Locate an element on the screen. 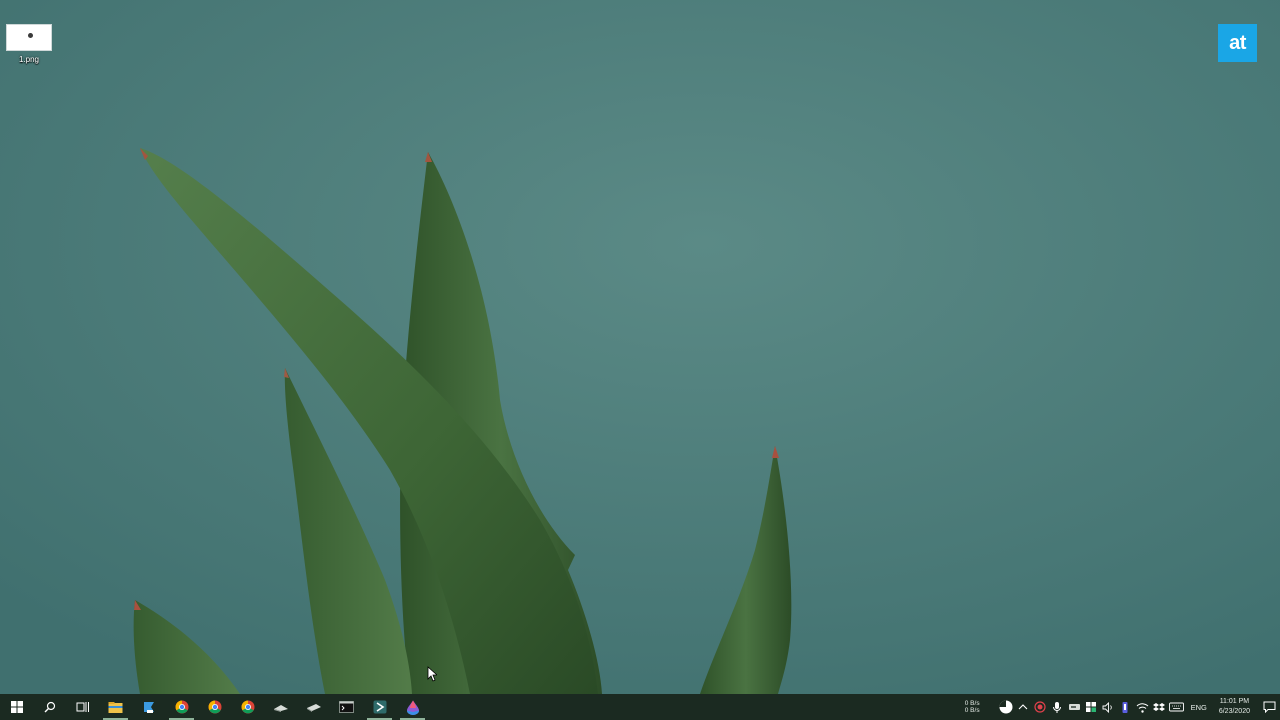  folder-icon is located at coordinates (115, 707).